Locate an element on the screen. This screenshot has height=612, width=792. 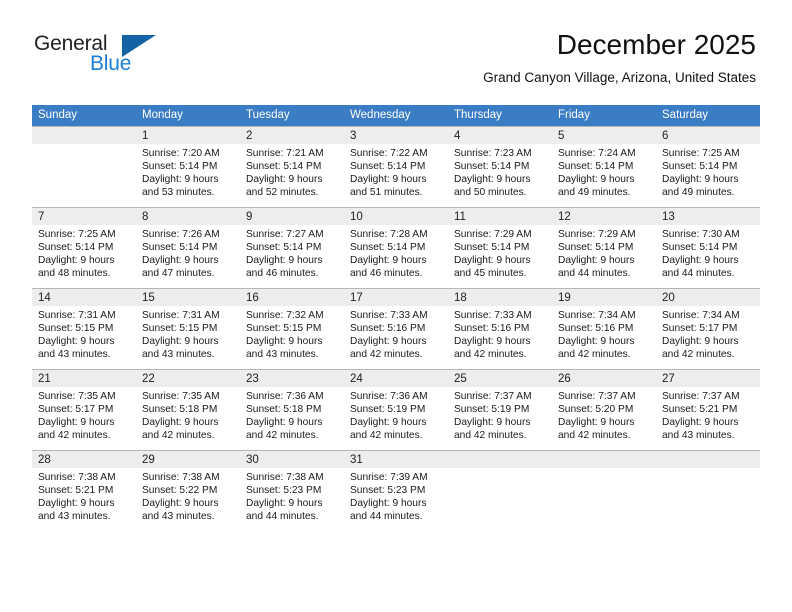
weekday-header-saturday: Saturday is located at coordinates (708, 116).